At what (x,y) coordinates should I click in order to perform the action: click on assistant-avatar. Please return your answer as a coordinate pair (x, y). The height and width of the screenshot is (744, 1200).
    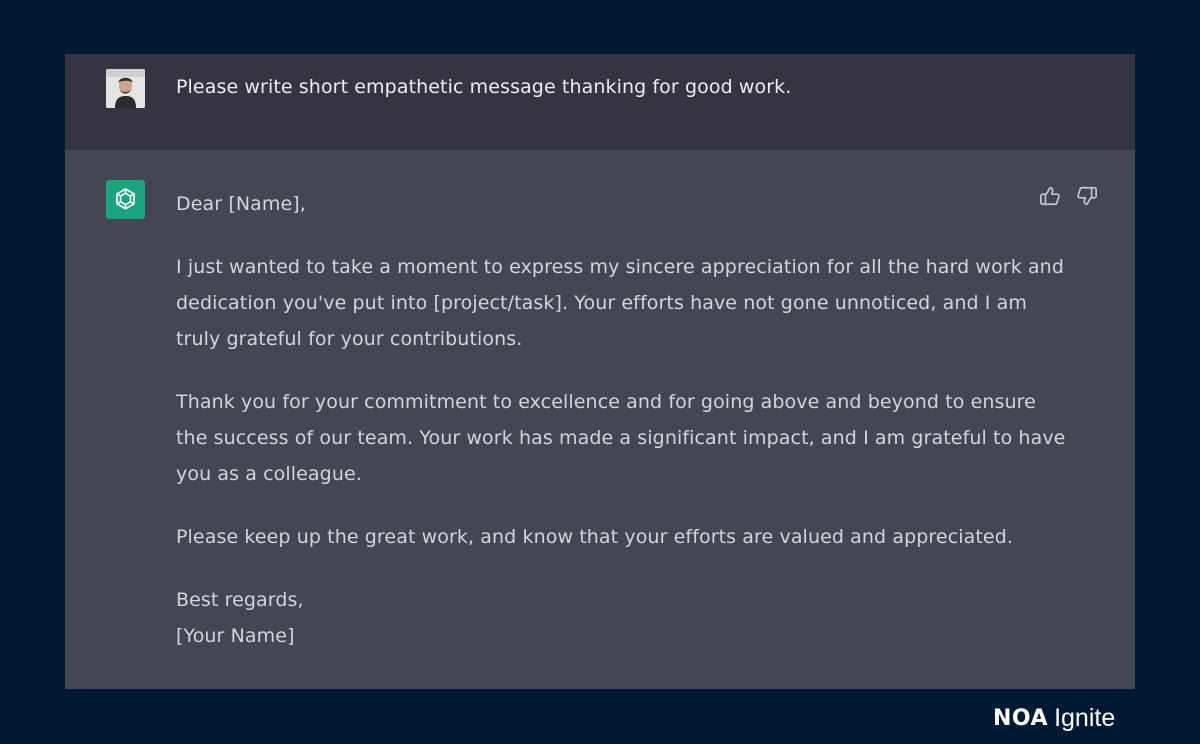
    Looking at the image, I should click on (125, 199).